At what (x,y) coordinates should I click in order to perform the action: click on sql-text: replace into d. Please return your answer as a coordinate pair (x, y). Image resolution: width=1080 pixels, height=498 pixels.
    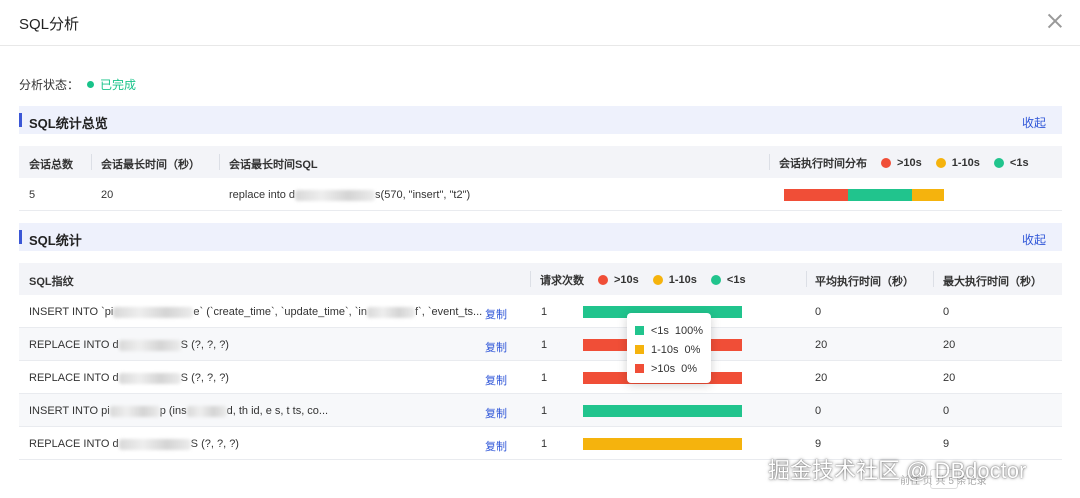
    Looking at the image, I should click on (262, 195).